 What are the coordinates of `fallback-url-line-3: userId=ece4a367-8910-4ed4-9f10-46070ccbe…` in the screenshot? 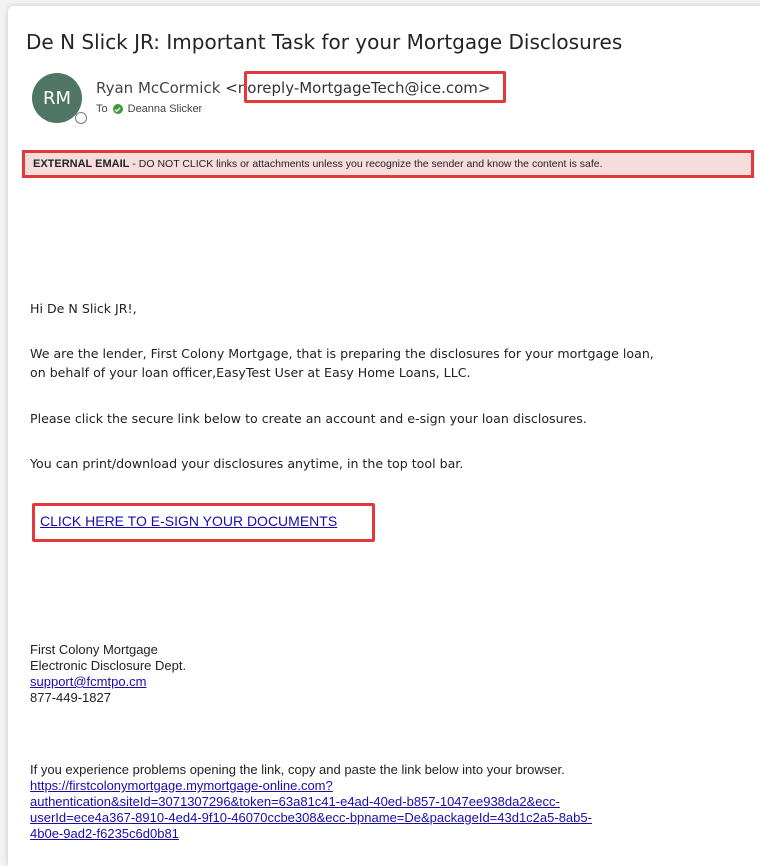 It's located at (311, 817).